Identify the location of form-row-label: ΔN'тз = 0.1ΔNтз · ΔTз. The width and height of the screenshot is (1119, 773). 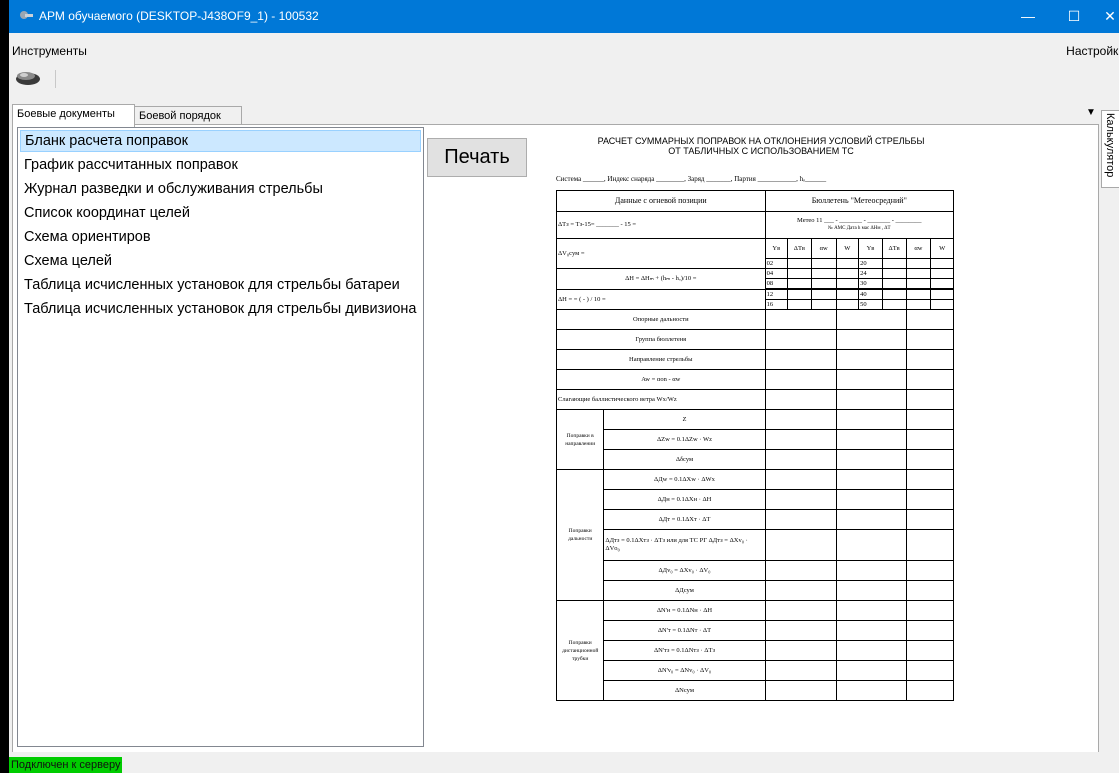
(684, 650).